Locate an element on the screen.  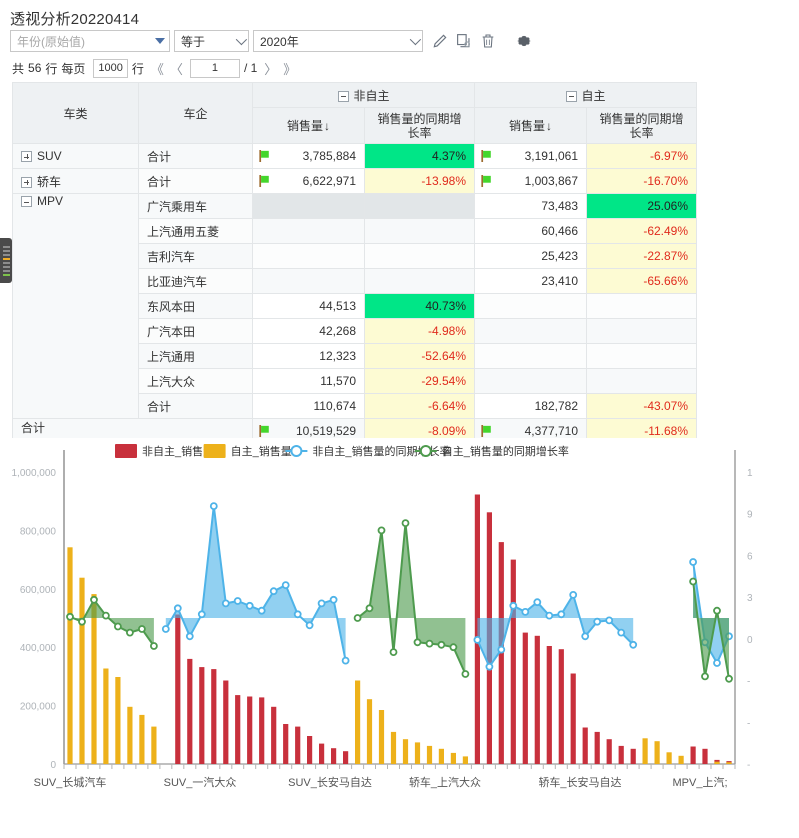
header-company: 车企 is located at coordinates (195, 113).